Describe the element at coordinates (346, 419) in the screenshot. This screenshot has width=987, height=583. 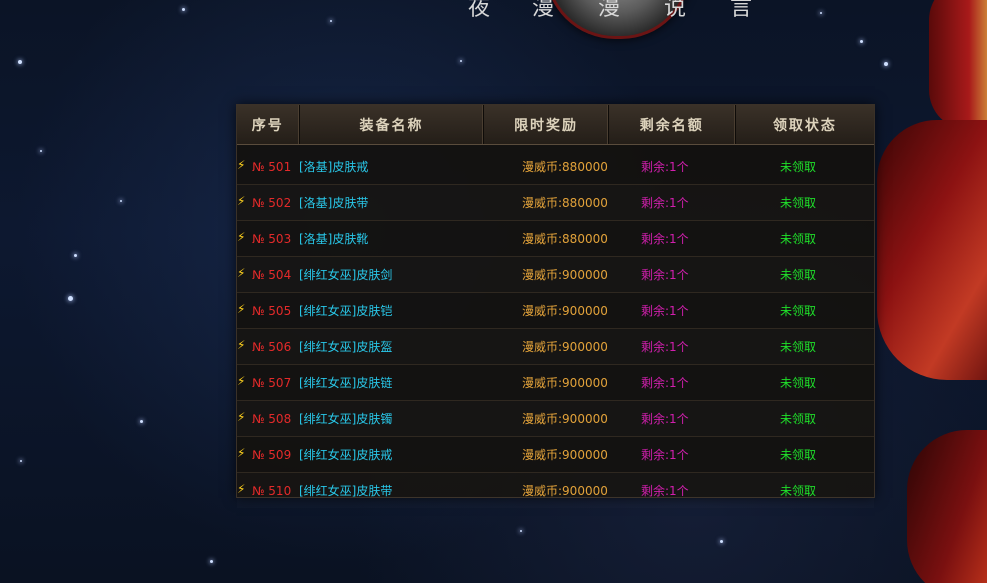
I see `equipment-name: [绯红女巫]皮肤镯` at that location.